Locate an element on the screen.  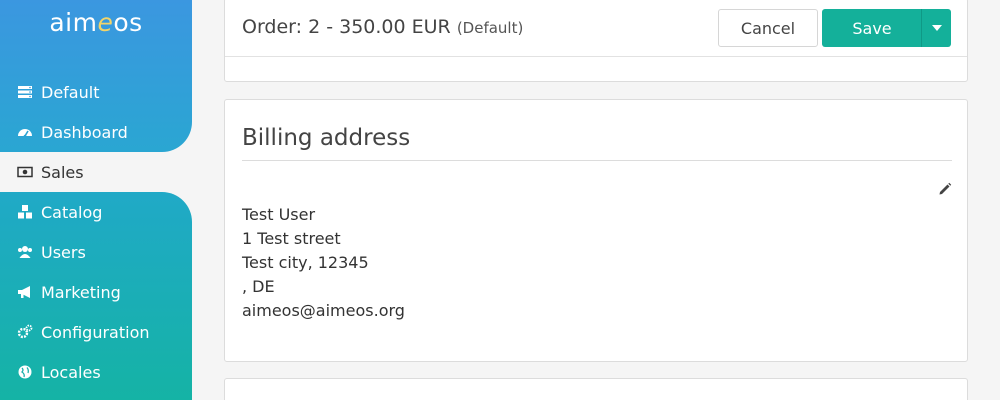
sidebar-item-users: Users is located at coordinates (96, 252).